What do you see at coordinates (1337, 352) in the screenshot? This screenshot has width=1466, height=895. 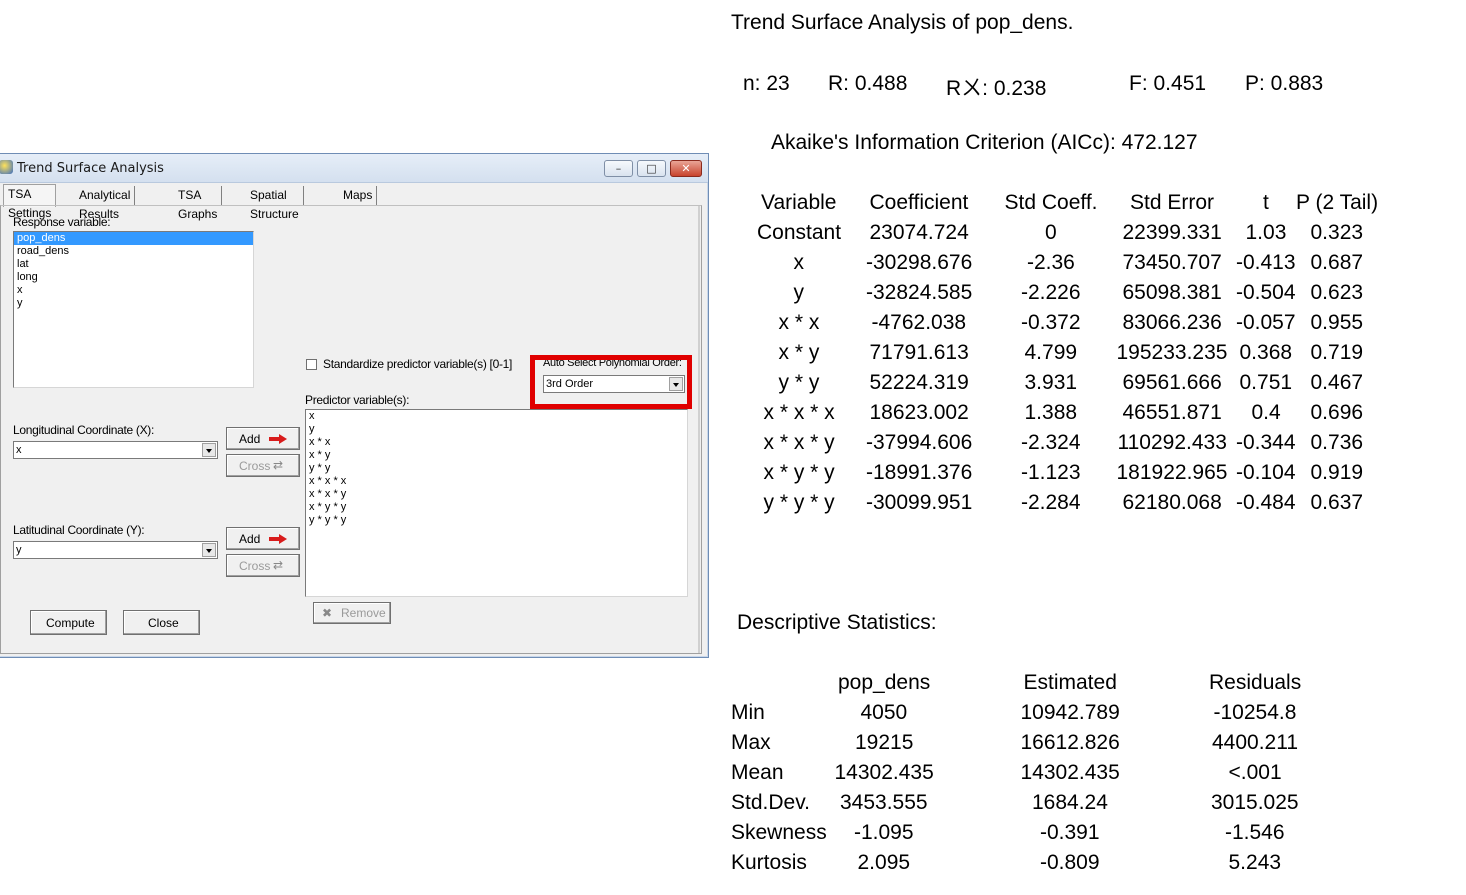 I see `coef-cell: 0.719` at bounding box center [1337, 352].